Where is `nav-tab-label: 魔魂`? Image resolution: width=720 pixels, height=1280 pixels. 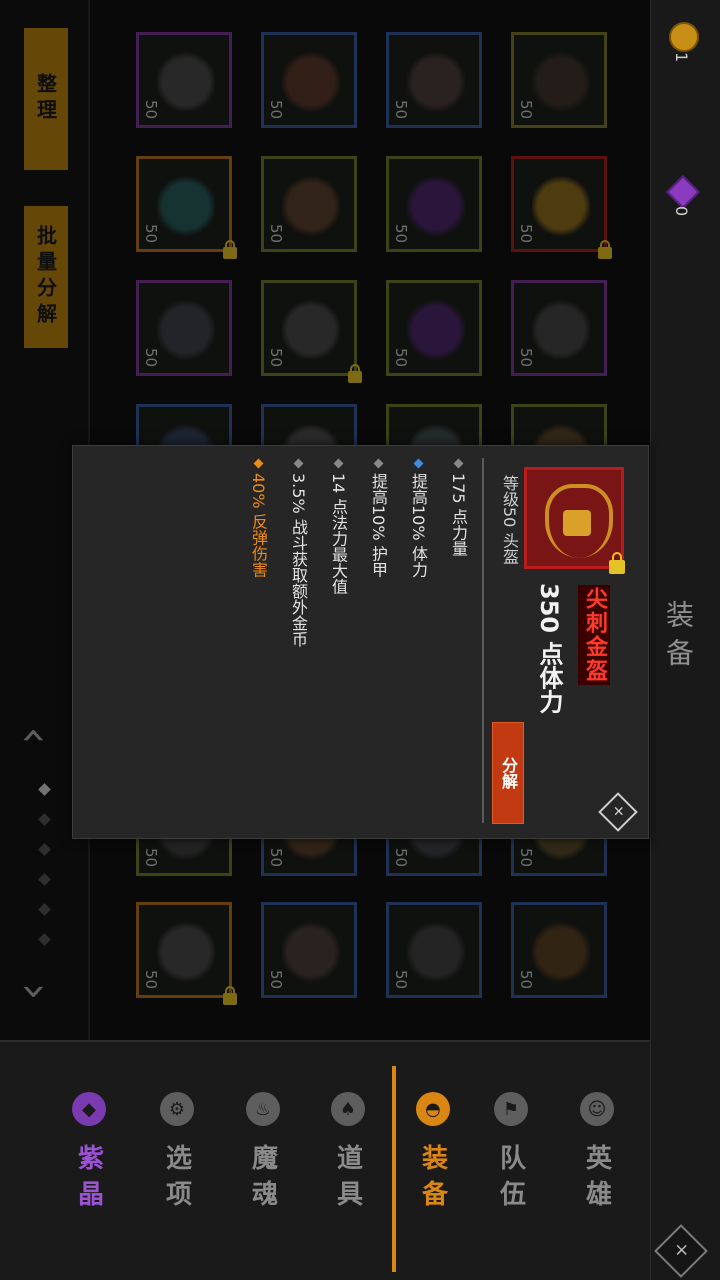
nav-tab-label: 魔魂 is located at coordinates (262, 1180).